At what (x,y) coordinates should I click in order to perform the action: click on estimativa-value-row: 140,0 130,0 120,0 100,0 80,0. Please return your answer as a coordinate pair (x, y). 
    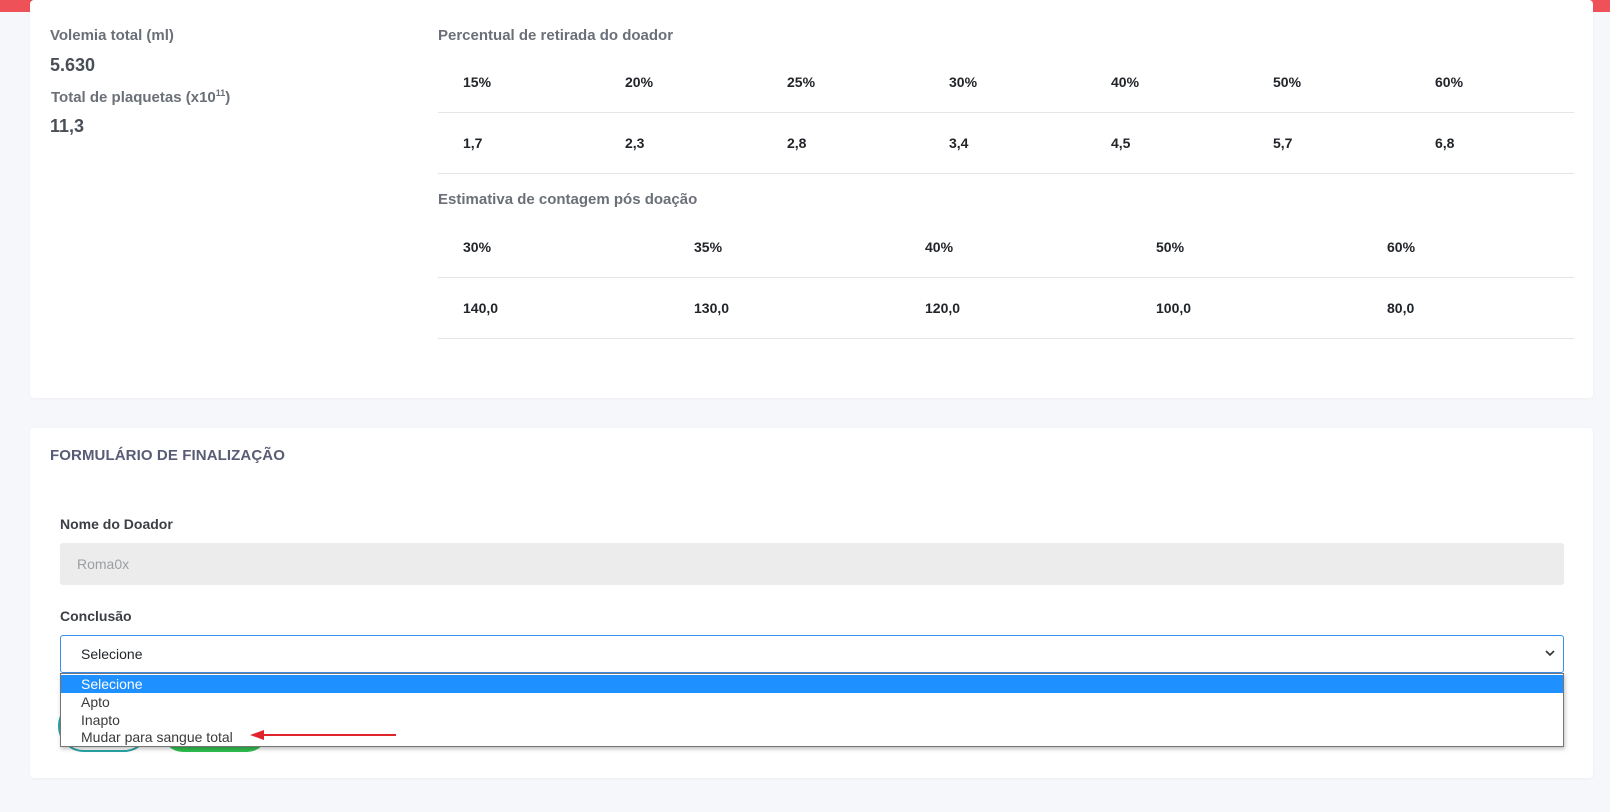
    Looking at the image, I should click on (1006, 308).